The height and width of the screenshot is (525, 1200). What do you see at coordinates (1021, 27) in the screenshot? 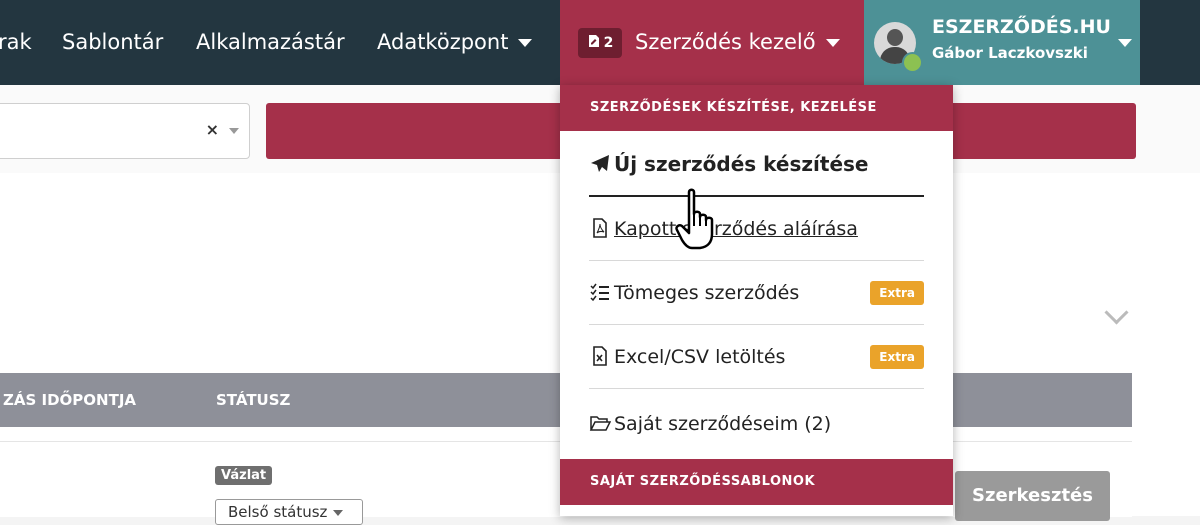
I see `brand-name: ESZERZŐDÉS.HU` at bounding box center [1021, 27].